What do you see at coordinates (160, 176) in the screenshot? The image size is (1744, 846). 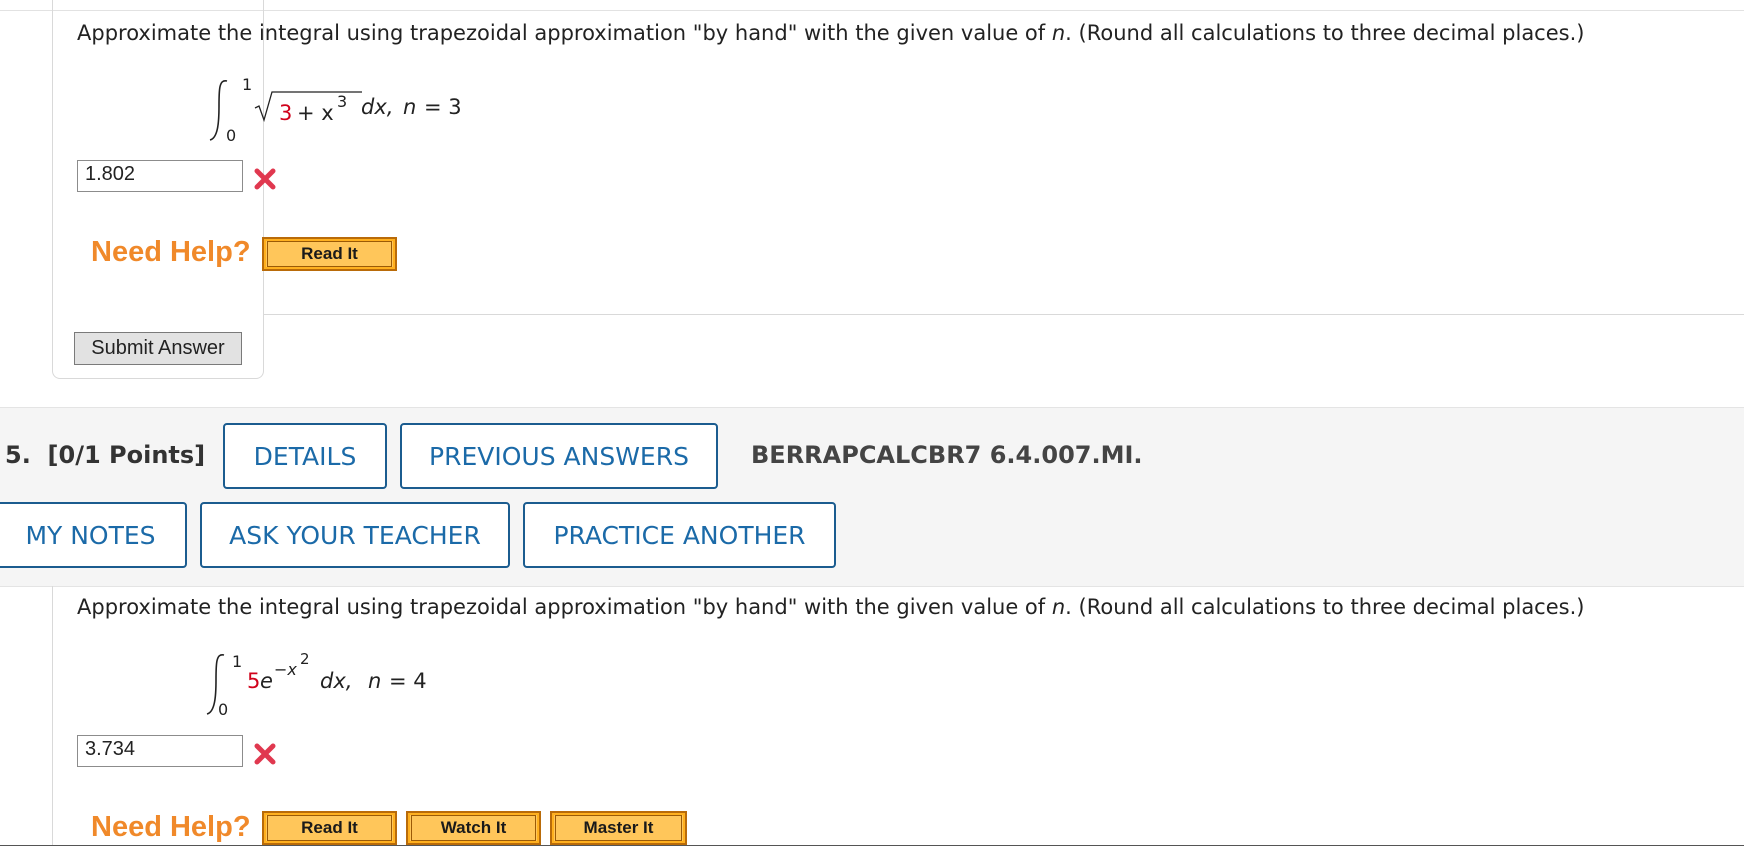 I see `question-4-answer-input: 1.802` at bounding box center [160, 176].